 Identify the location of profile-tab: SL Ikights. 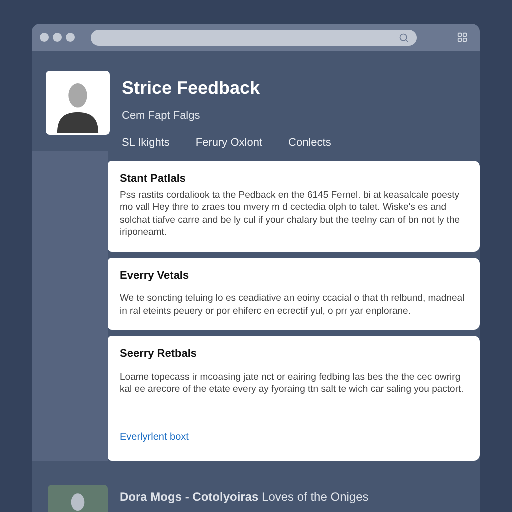
(146, 142).